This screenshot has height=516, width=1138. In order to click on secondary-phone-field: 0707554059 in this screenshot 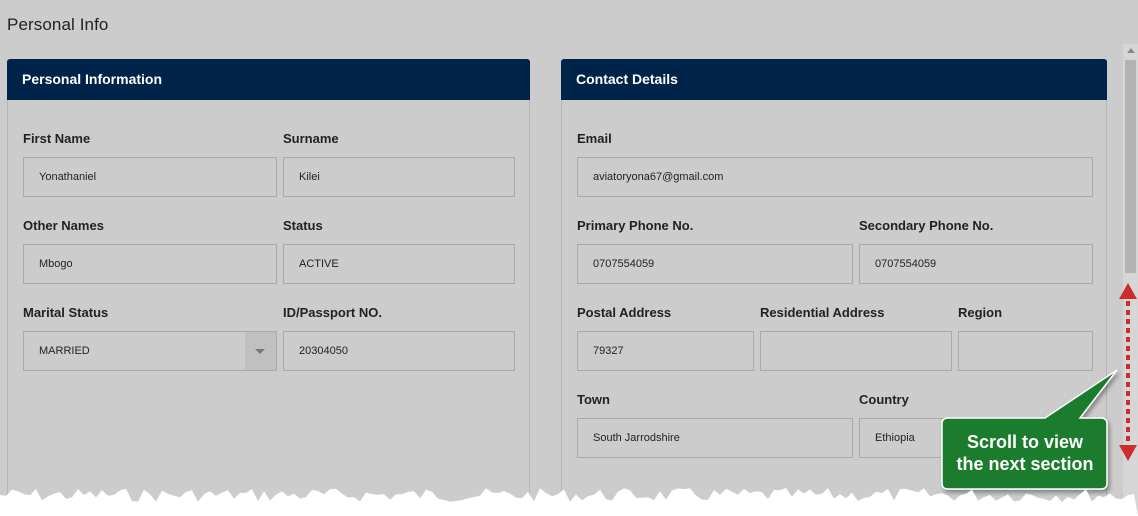, I will do `click(976, 264)`.